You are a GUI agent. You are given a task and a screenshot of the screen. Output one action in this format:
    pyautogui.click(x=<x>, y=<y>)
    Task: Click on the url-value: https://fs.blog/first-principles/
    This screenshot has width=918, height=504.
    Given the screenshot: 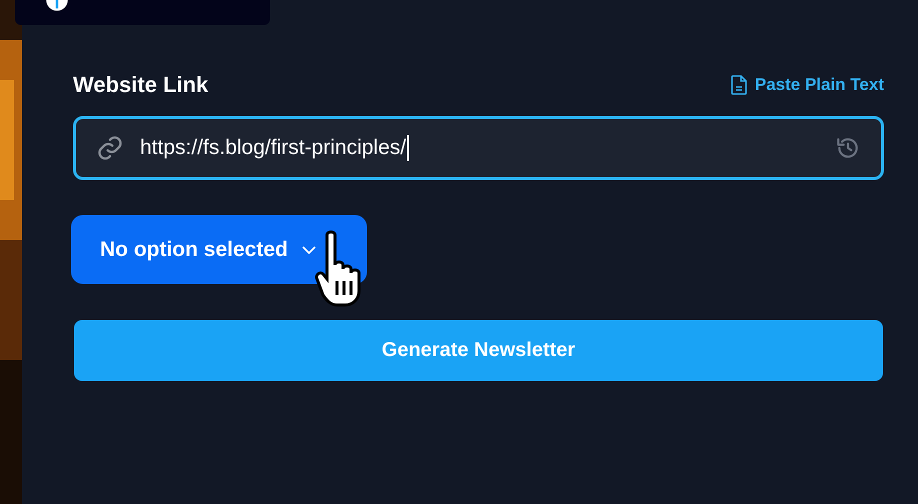 What is the action you would take?
    pyautogui.click(x=273, y=148)
    